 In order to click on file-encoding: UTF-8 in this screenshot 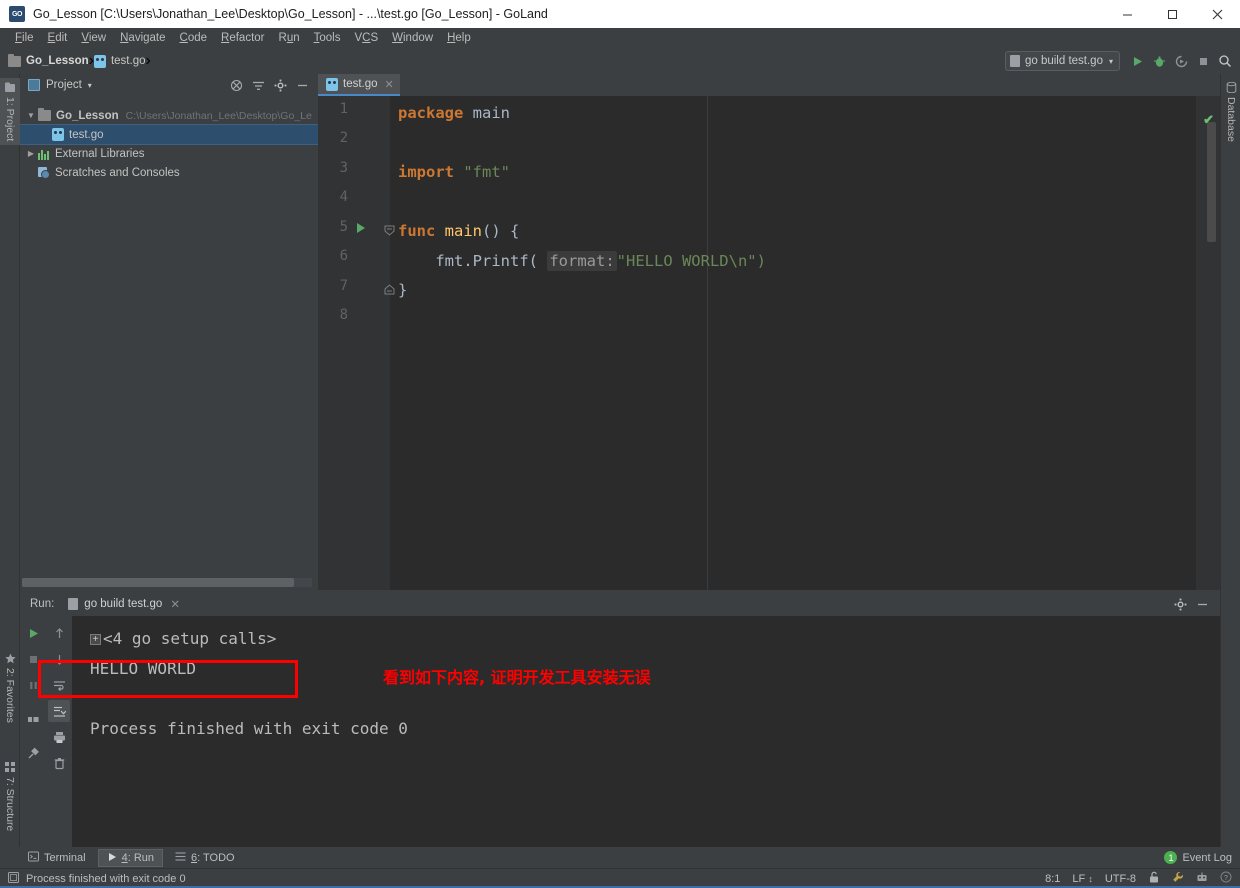, I will do `click(1120, 879)`.